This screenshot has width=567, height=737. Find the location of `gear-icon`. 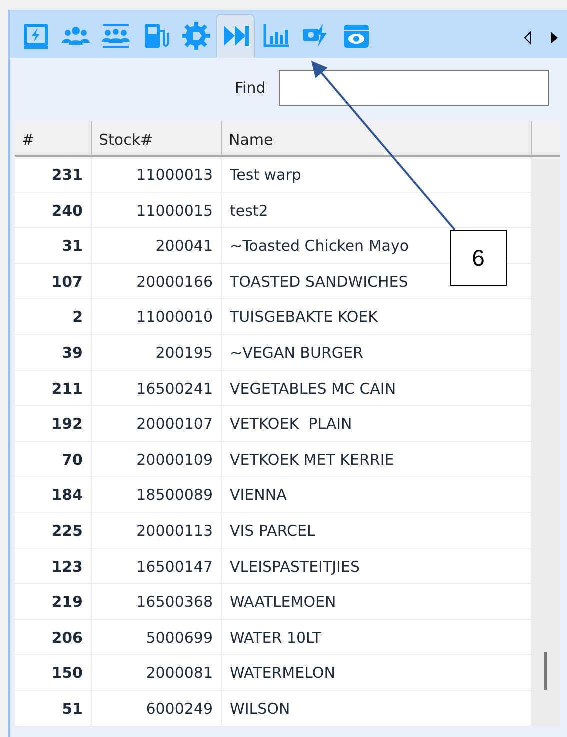

gear-icon is located at coordinates (195, 36).